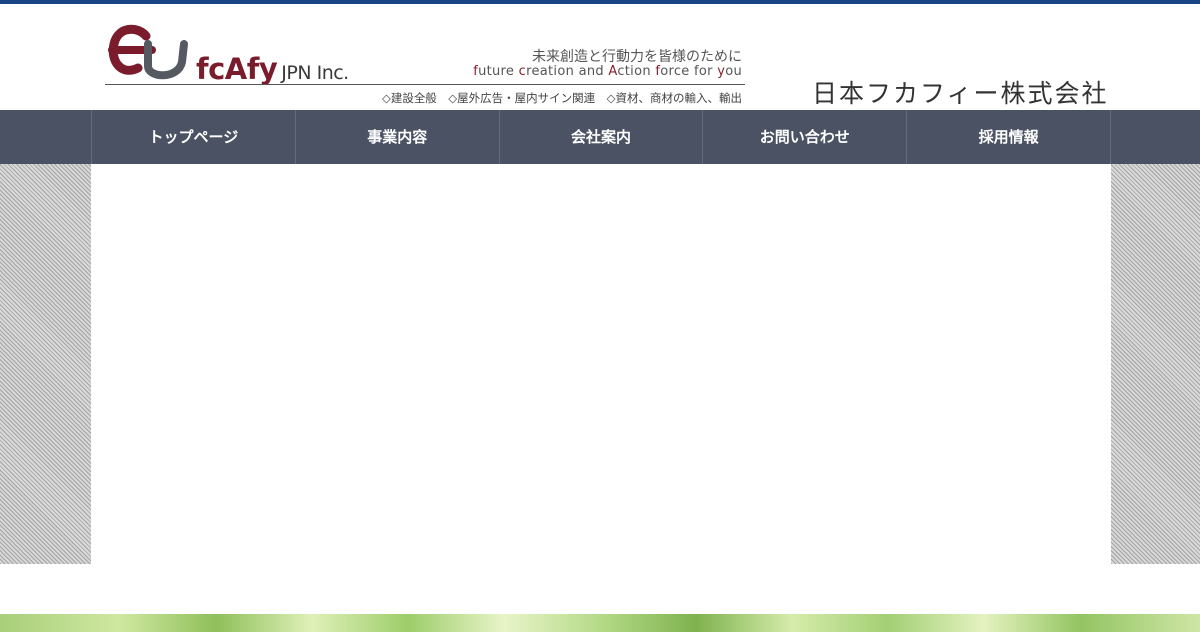 The image size is (1200, 632). Describe the element at coordinates (45, 364) in the screenshot. I see `left-pattern-panel` at that location.